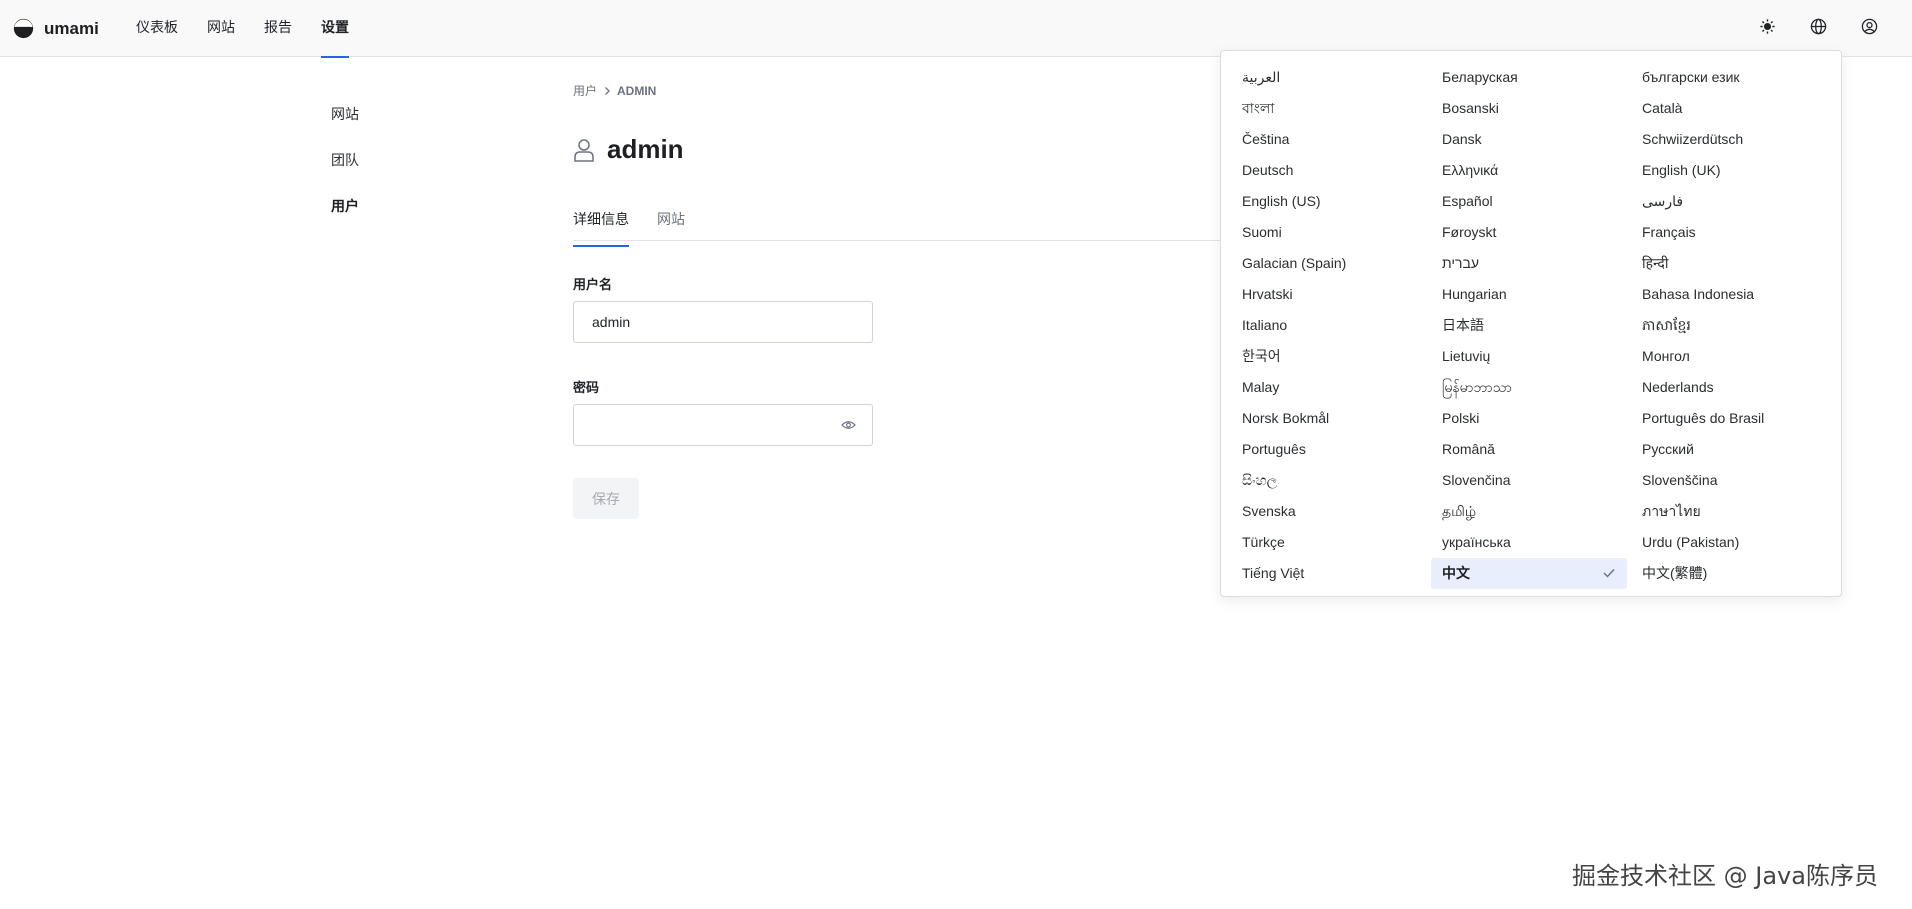 The image size is (1912, 909). Describe the element at coordinates (345, 219) in the screenshot. I see `sidebar-item-users: 用户` at that location.